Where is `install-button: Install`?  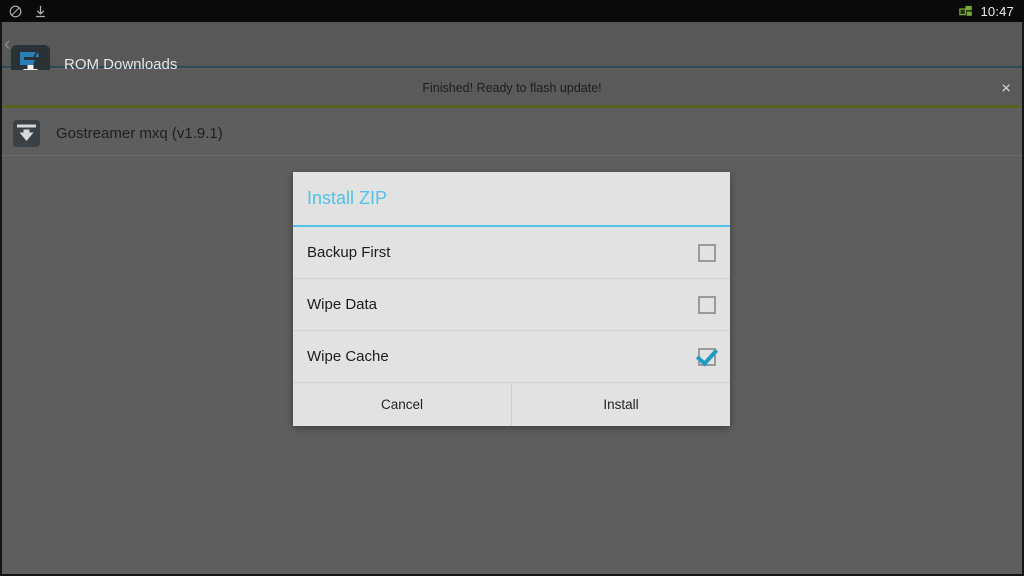
install-button: Install is located at coordinates (620, 404).